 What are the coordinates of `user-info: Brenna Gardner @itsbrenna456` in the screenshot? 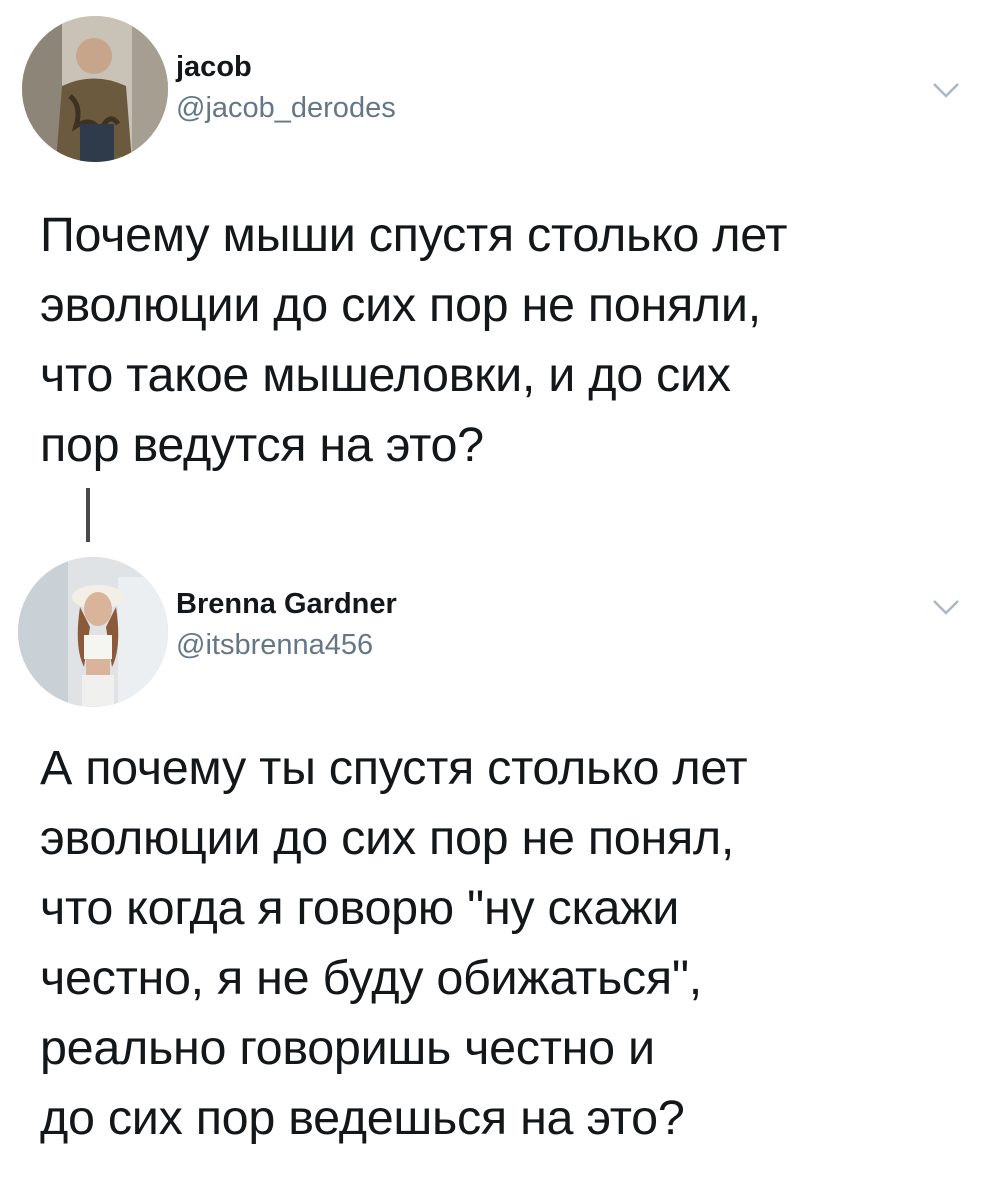 It's located at (286, 625).